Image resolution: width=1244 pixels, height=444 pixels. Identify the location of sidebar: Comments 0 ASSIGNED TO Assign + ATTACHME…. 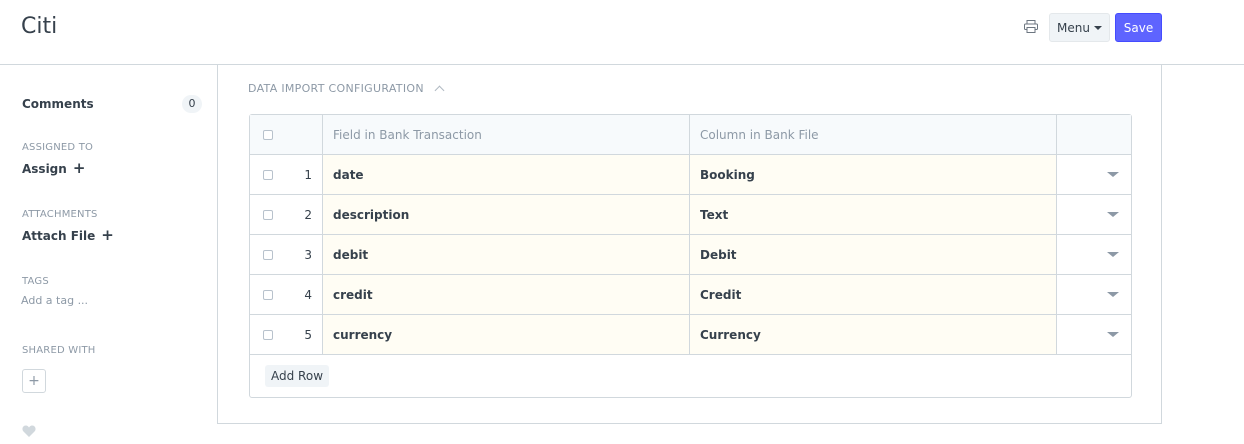
(108, 254).